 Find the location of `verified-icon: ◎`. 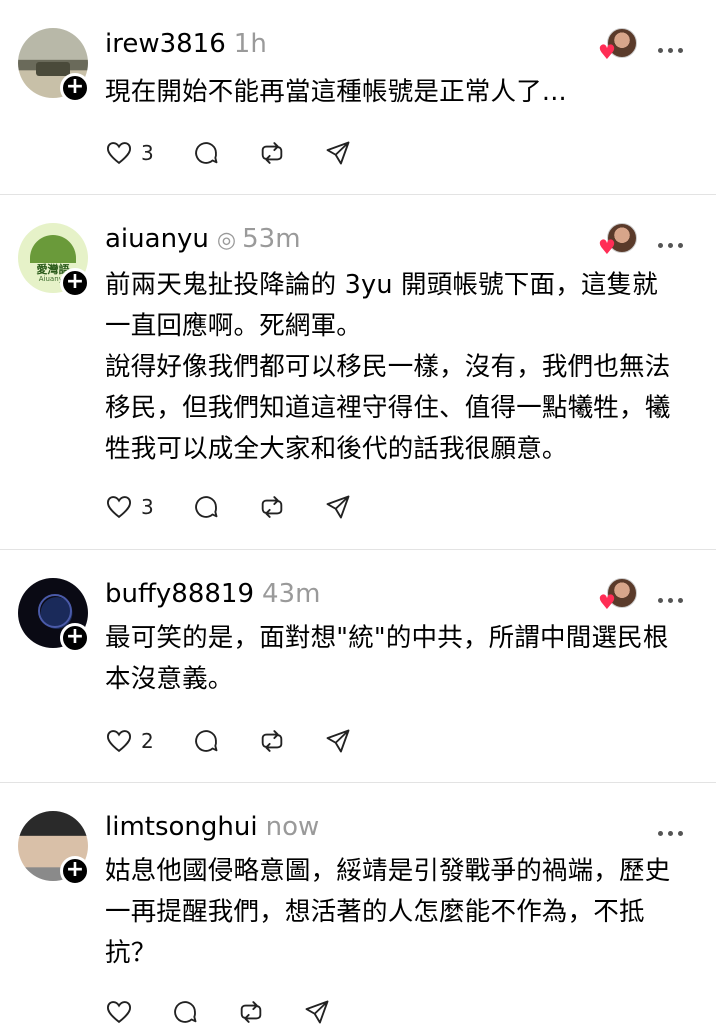

verified-icon: ◎ is located at coordinates (226, 240).